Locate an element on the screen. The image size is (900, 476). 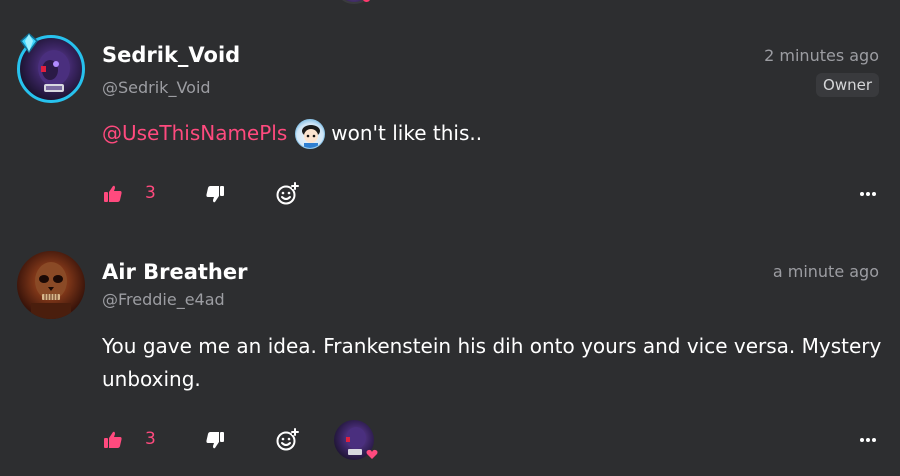
diamond-badge-icon is located at coordinates (29, 43).